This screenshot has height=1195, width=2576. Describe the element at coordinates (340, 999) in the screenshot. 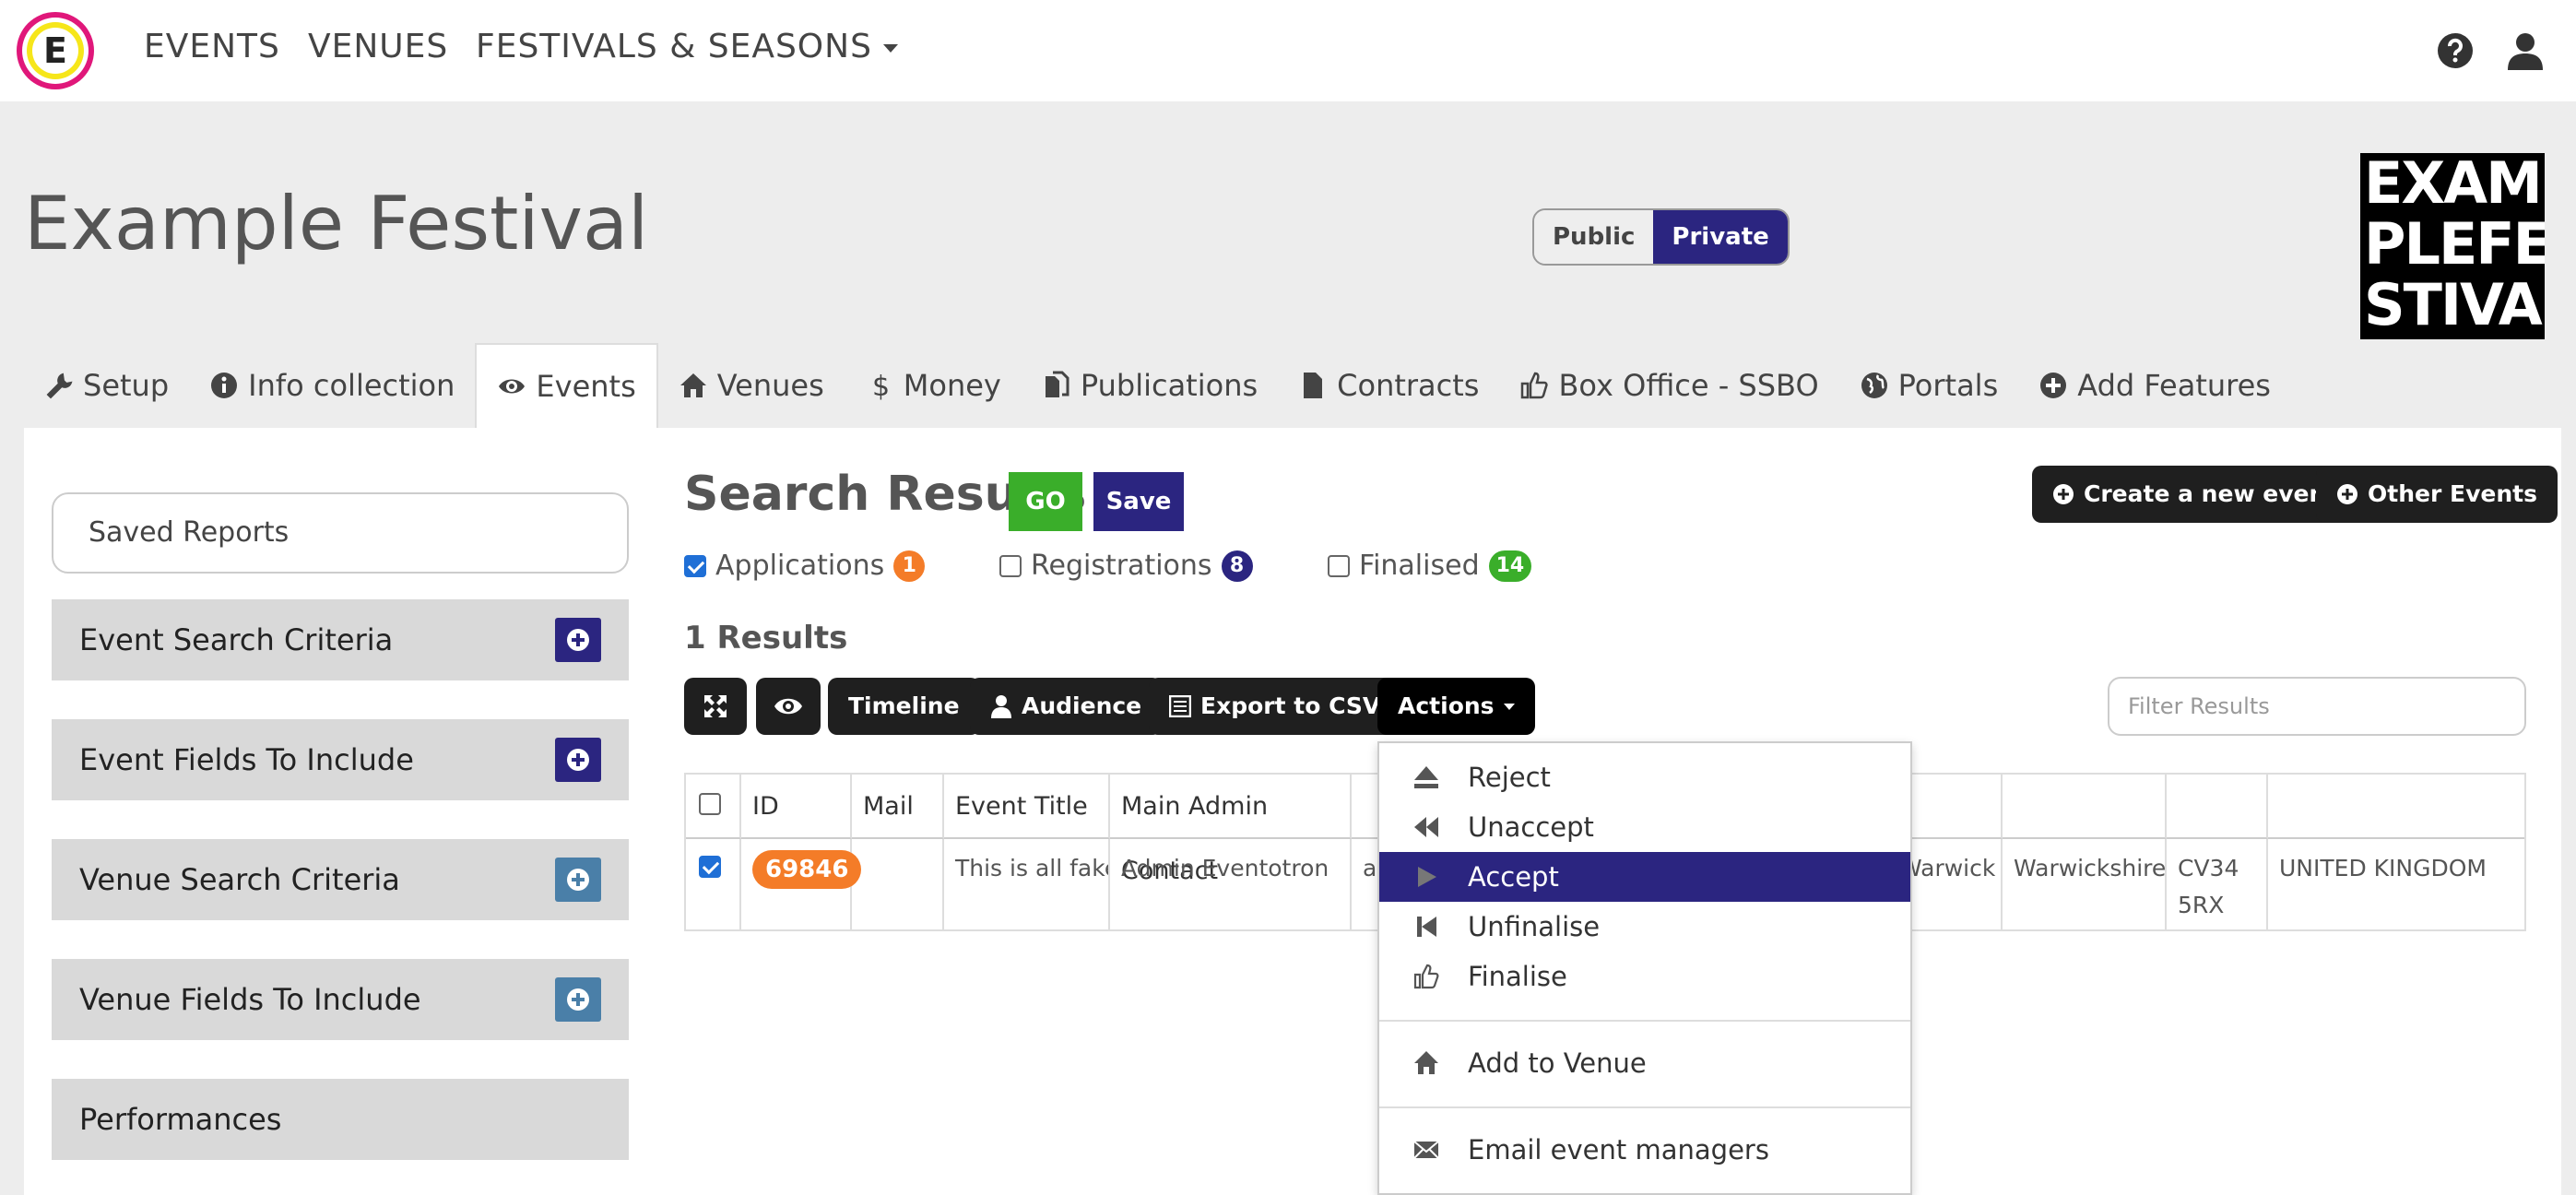

I see `sidebar-venue-fields: Venue Fields To Include` at that location.